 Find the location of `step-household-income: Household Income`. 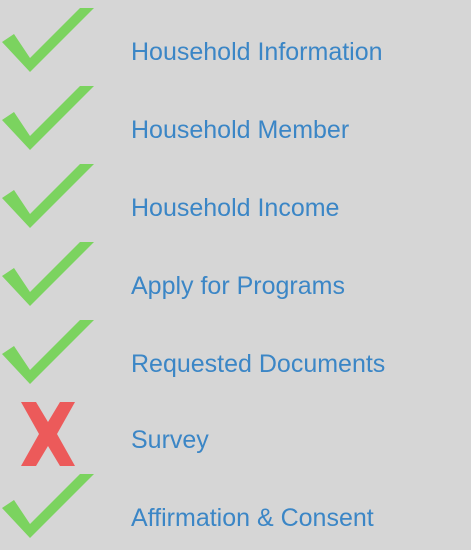

step-household-income: Household Income is located at coordinates (235, 199).